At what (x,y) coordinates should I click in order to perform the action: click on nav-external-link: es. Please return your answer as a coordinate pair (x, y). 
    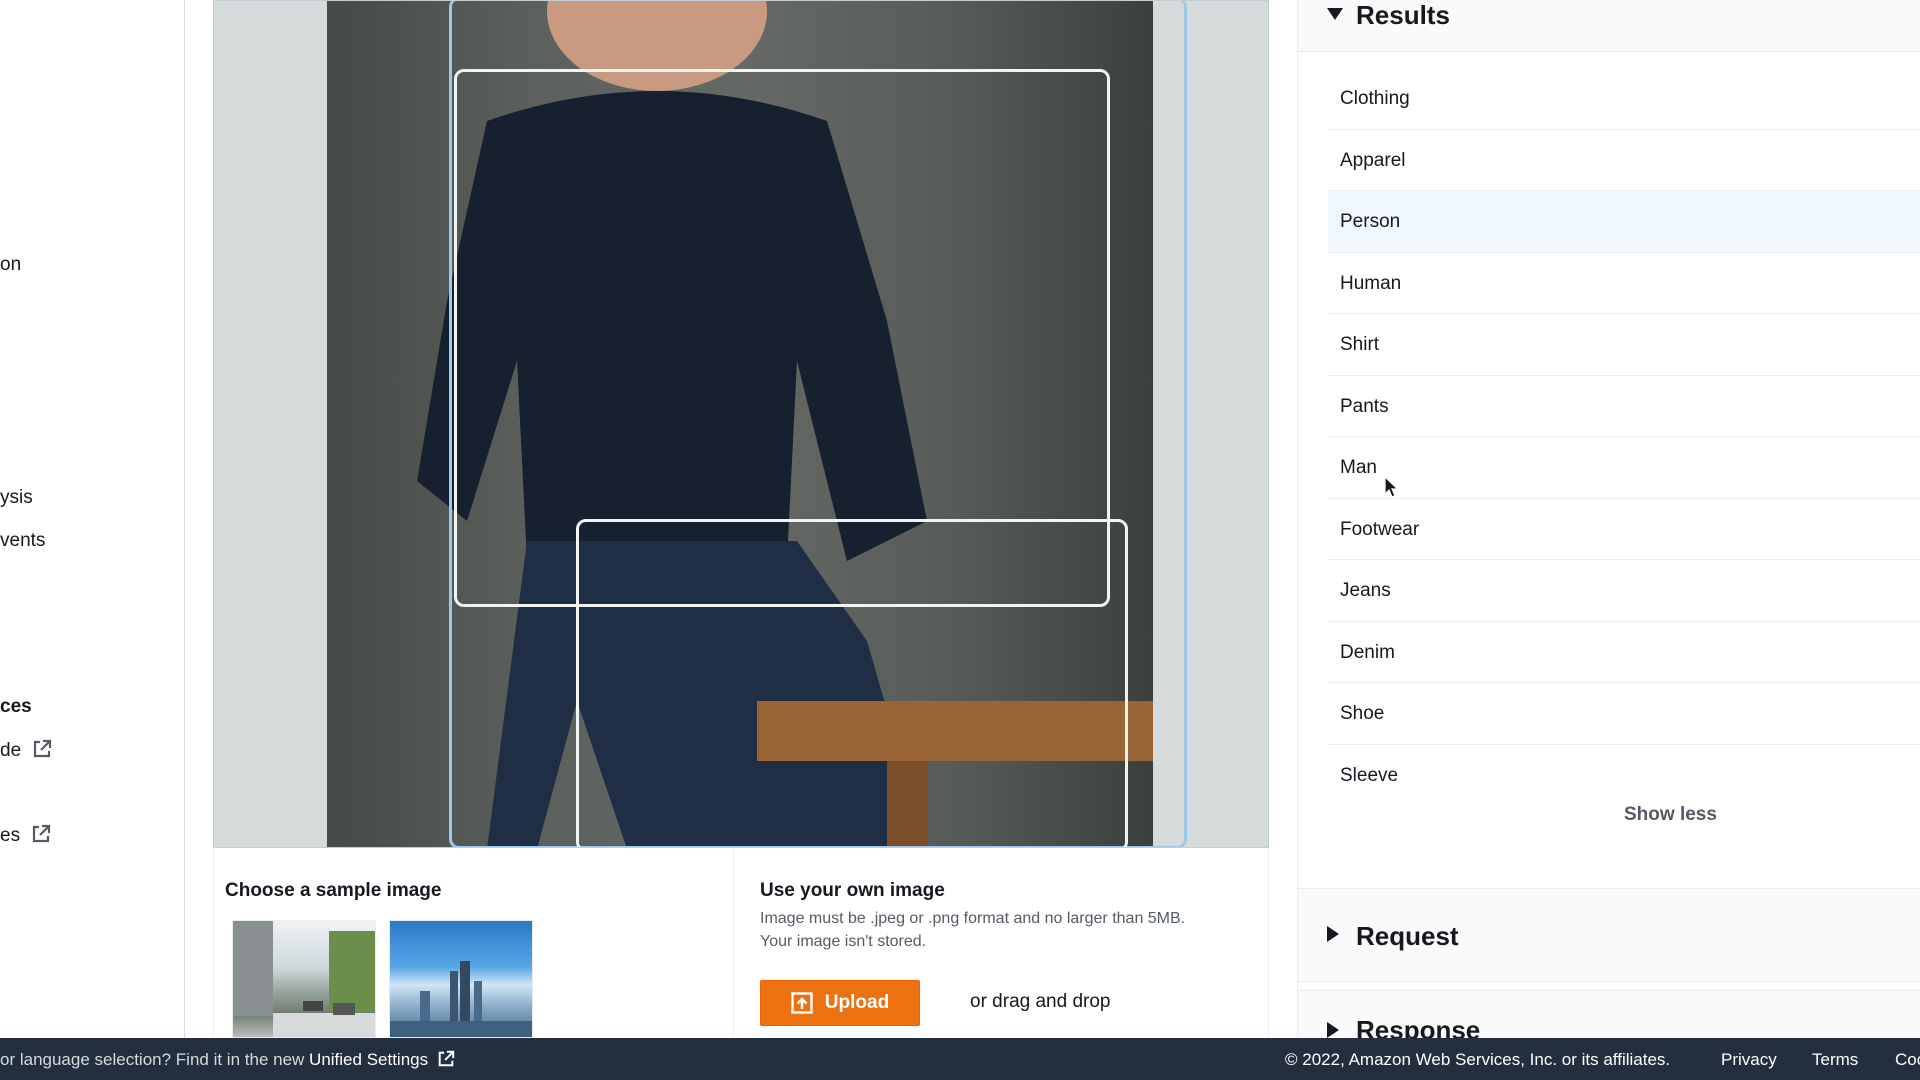
    Looking at the image, I should click on (25, 835).